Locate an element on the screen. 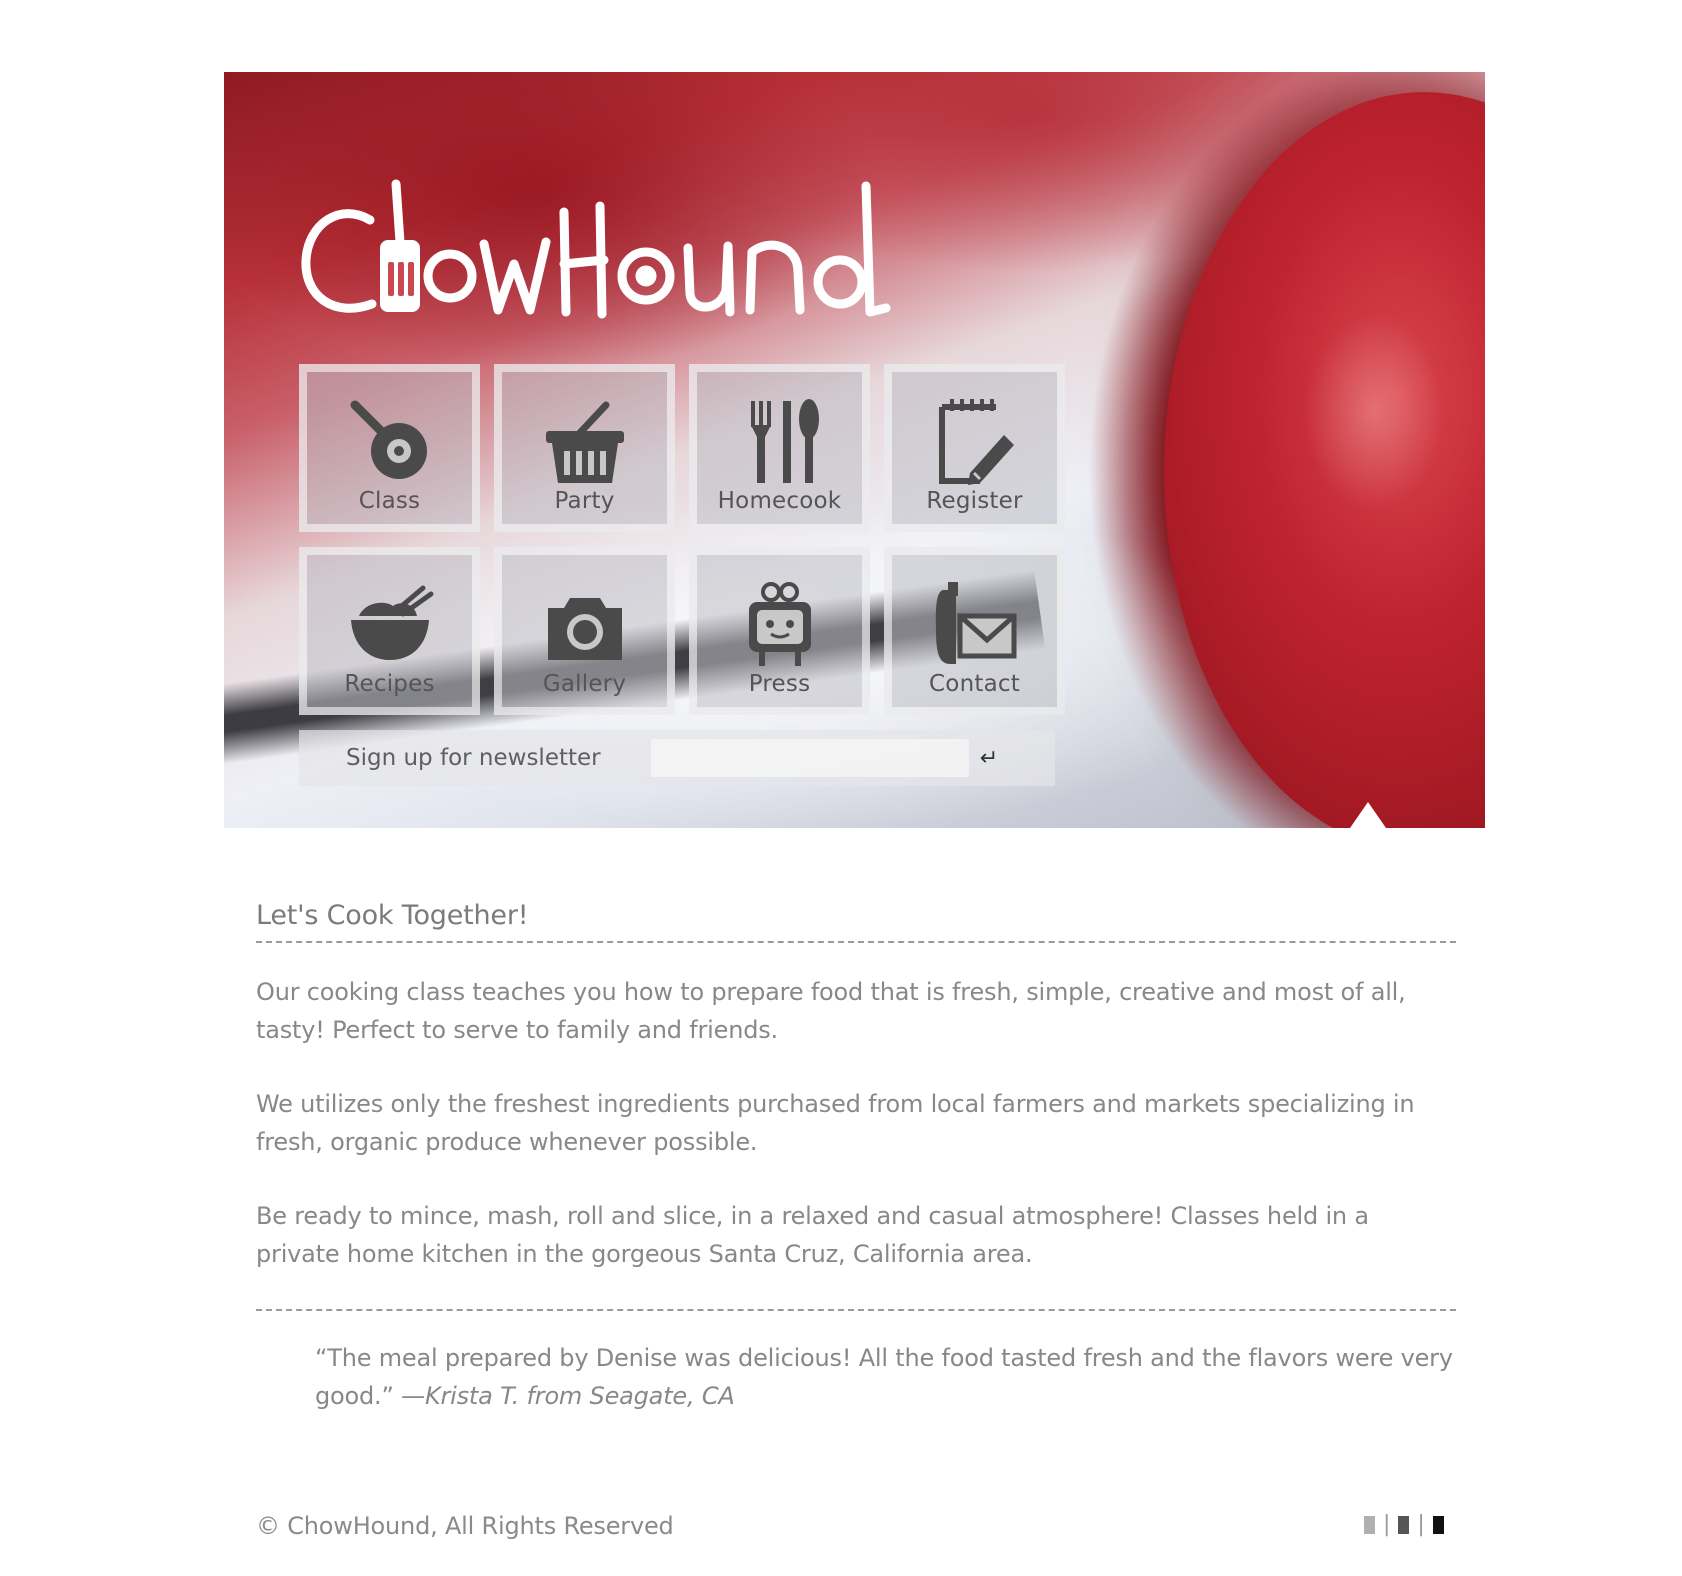 The height and width of the screenshot is (1576, 1682). nav-tile-label: Recipes is located at coordinates (389, 684).